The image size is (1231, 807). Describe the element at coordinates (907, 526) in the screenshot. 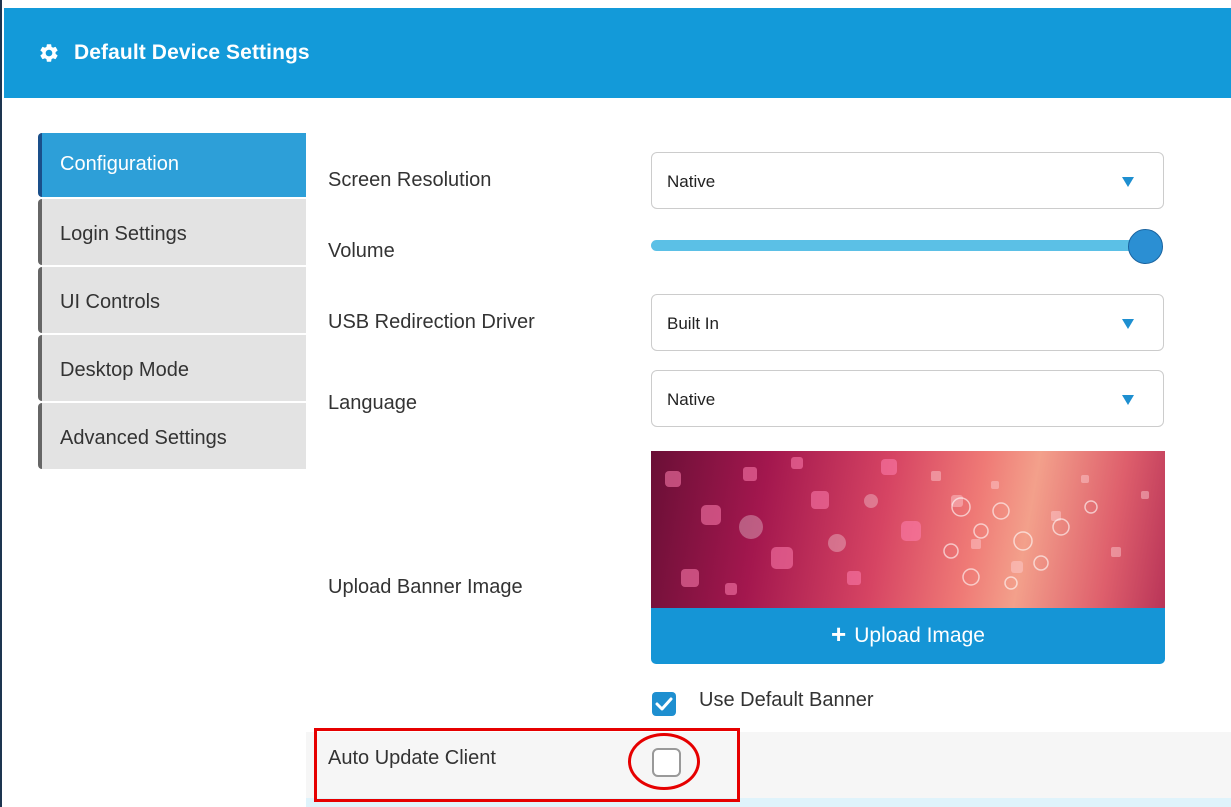

I see `banner-pattern` at that location.